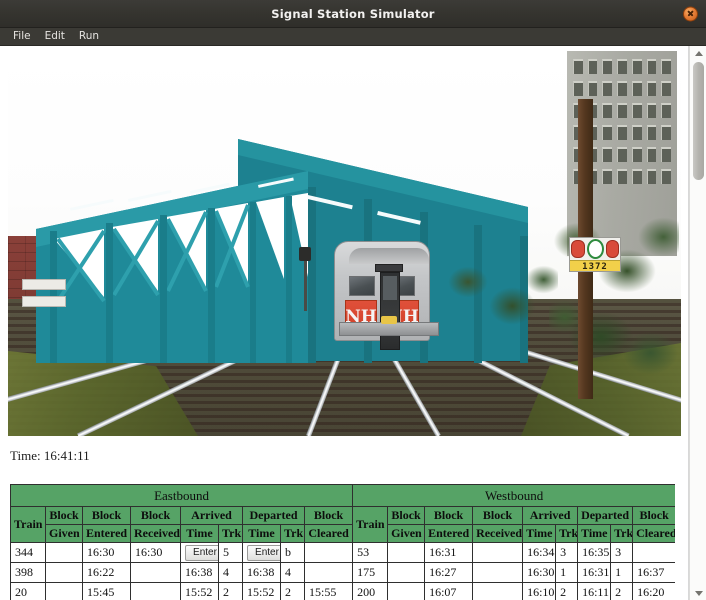  What do you see at coordinates (50, 455) in the screenshot?
I see `simulation-clock: Time: 16:41:11` at bounding box center [50, 455].